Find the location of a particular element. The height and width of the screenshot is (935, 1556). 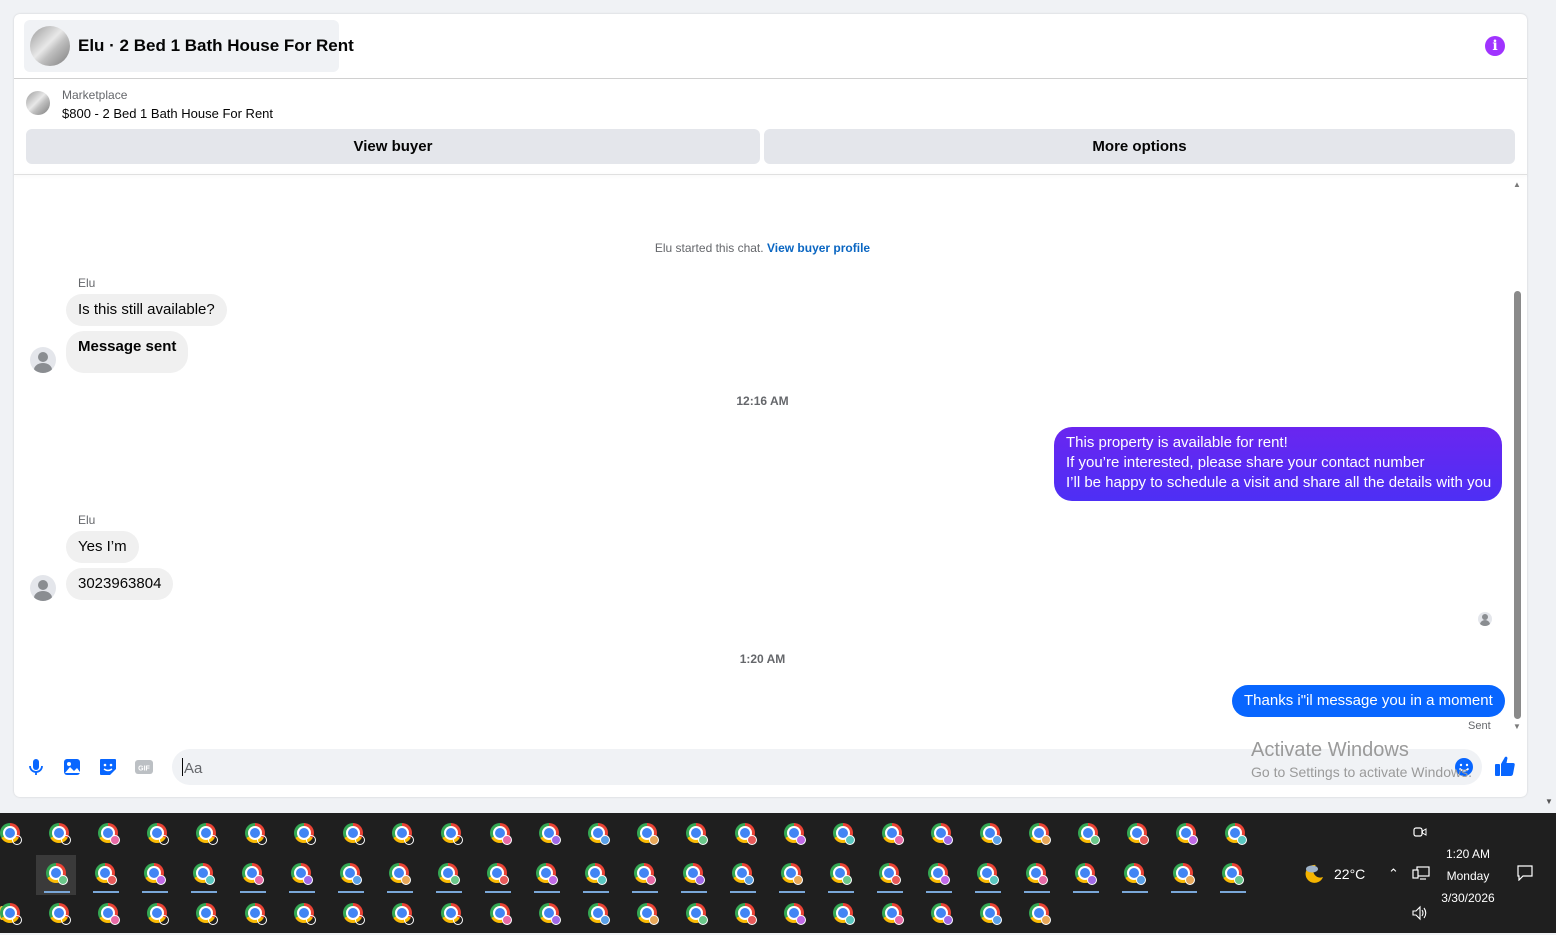

sticker-icon is located at coordinates (108, 767).